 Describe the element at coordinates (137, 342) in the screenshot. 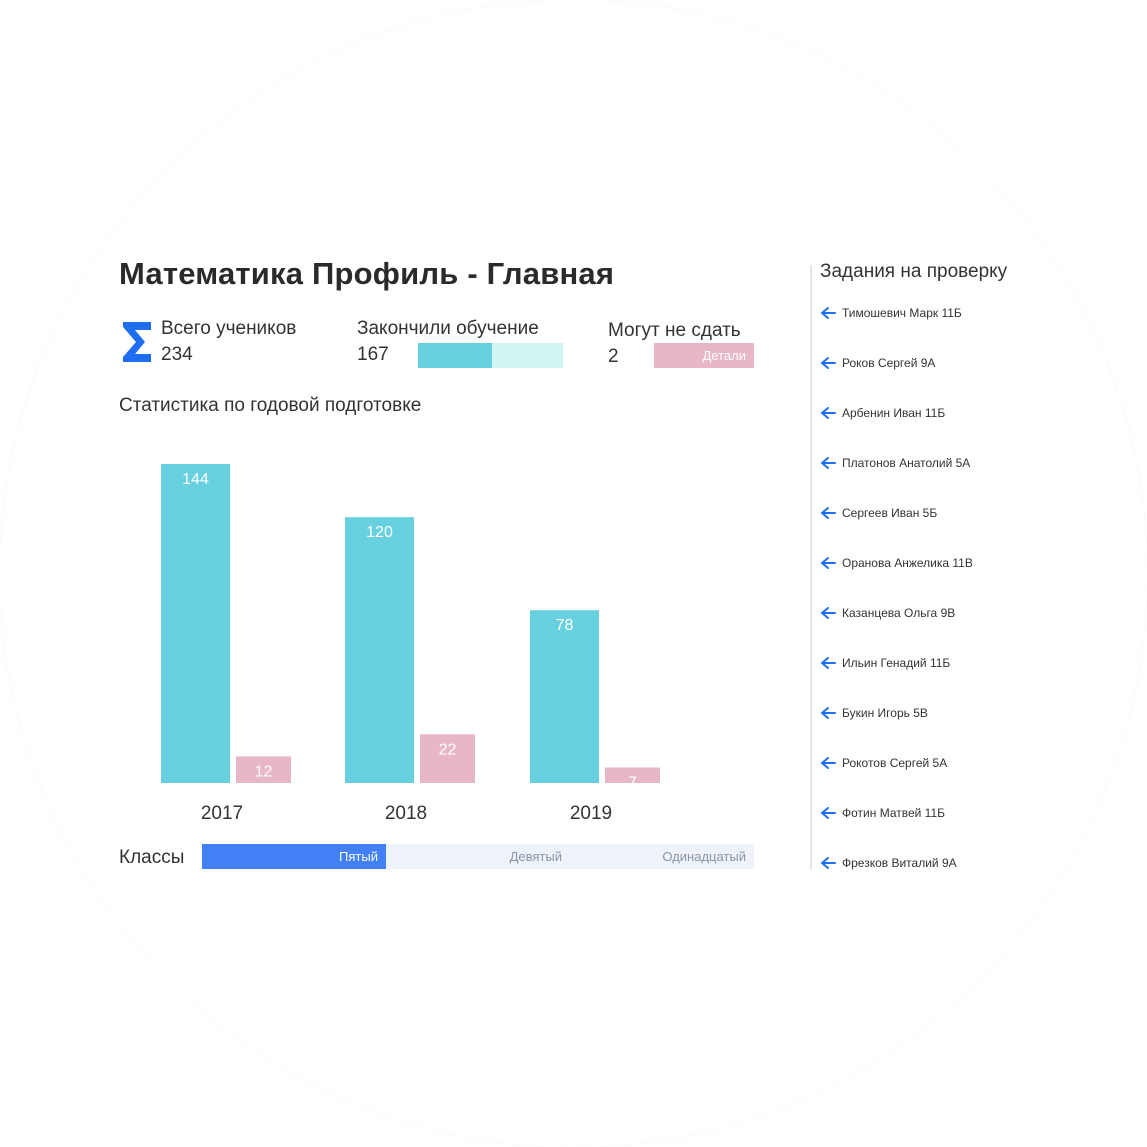

I see `sigma-icon` at that location.